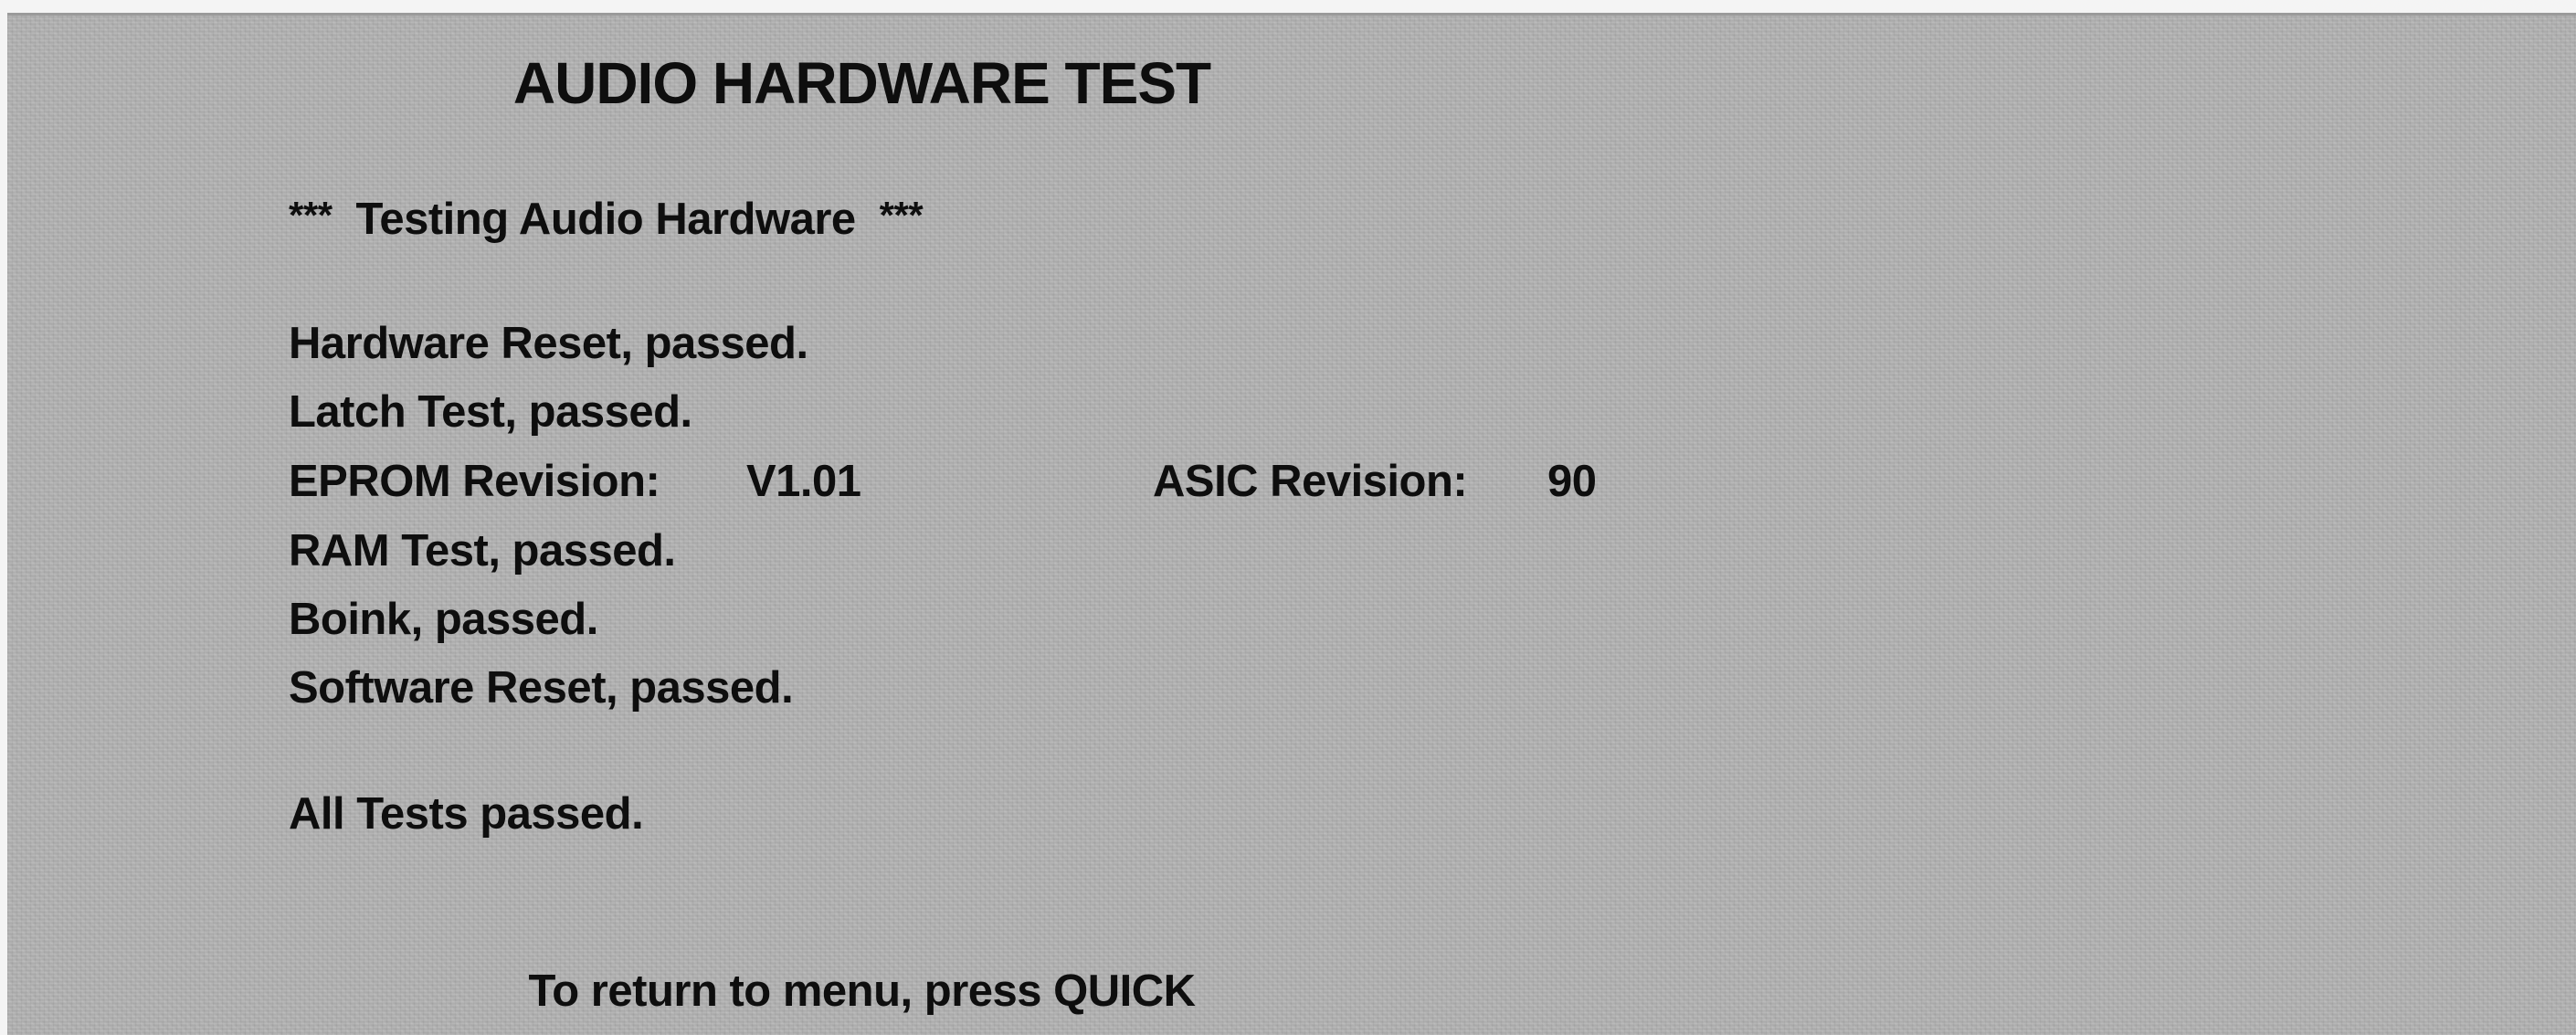 The image size is (2576, 1035). What do you see at coordinates (803, 481) in the screenshot?
I see `eprom-revision-value: V1.01` at bounding box center [803, 481].